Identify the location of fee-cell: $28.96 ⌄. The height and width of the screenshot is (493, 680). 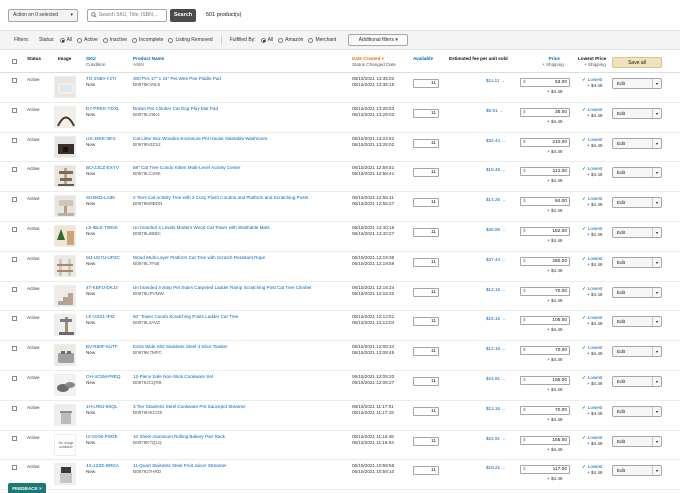
(496, 230).